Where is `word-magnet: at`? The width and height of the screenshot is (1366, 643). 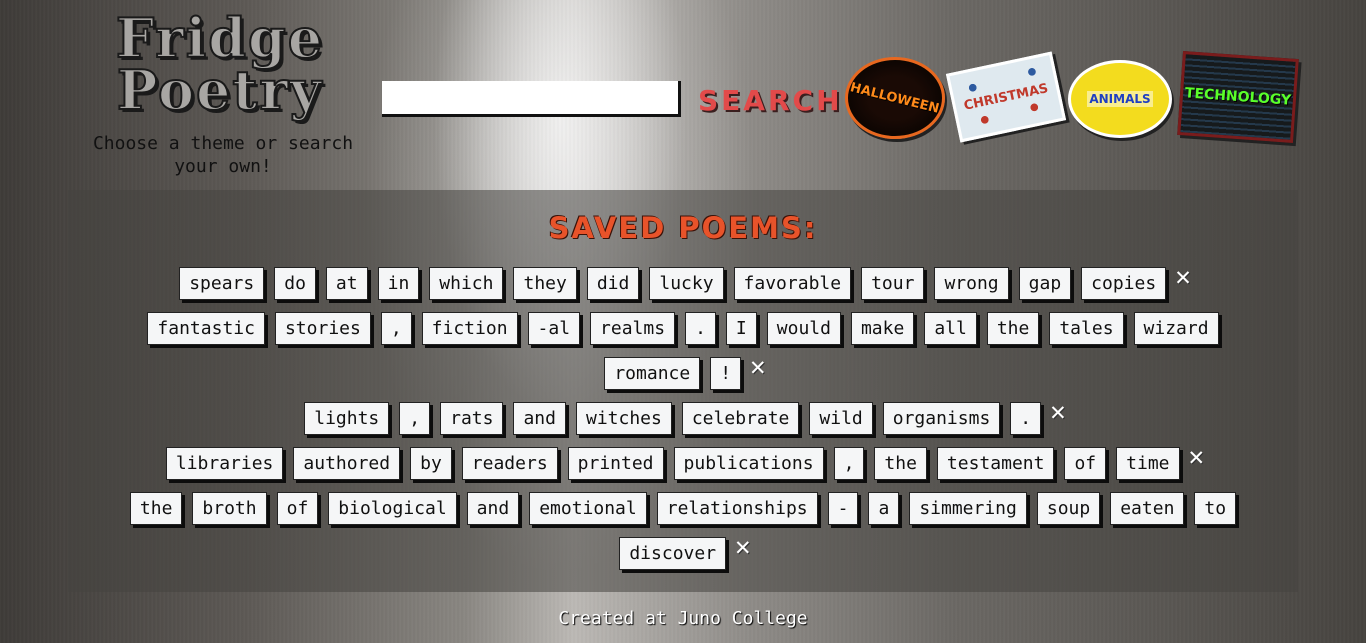
word-magnet: at is located at coordinates (346, 283).